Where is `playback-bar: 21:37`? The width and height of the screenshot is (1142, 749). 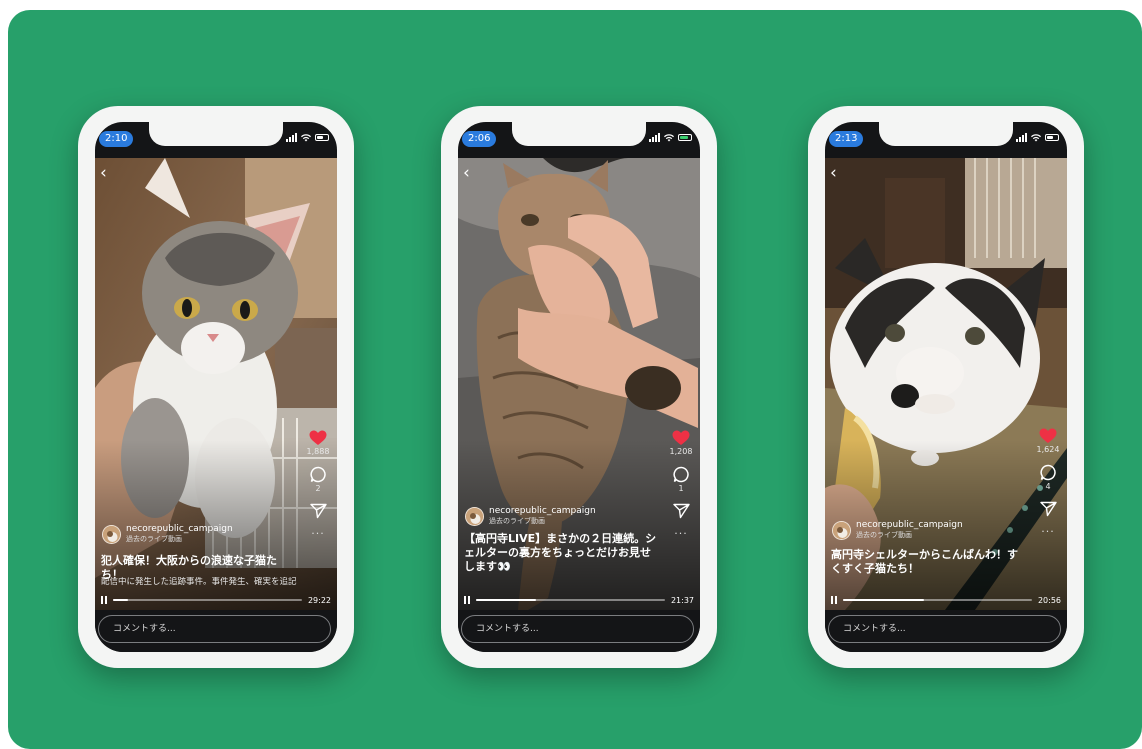
playback-bar: 21:37 is located at coordinates (579, 600).